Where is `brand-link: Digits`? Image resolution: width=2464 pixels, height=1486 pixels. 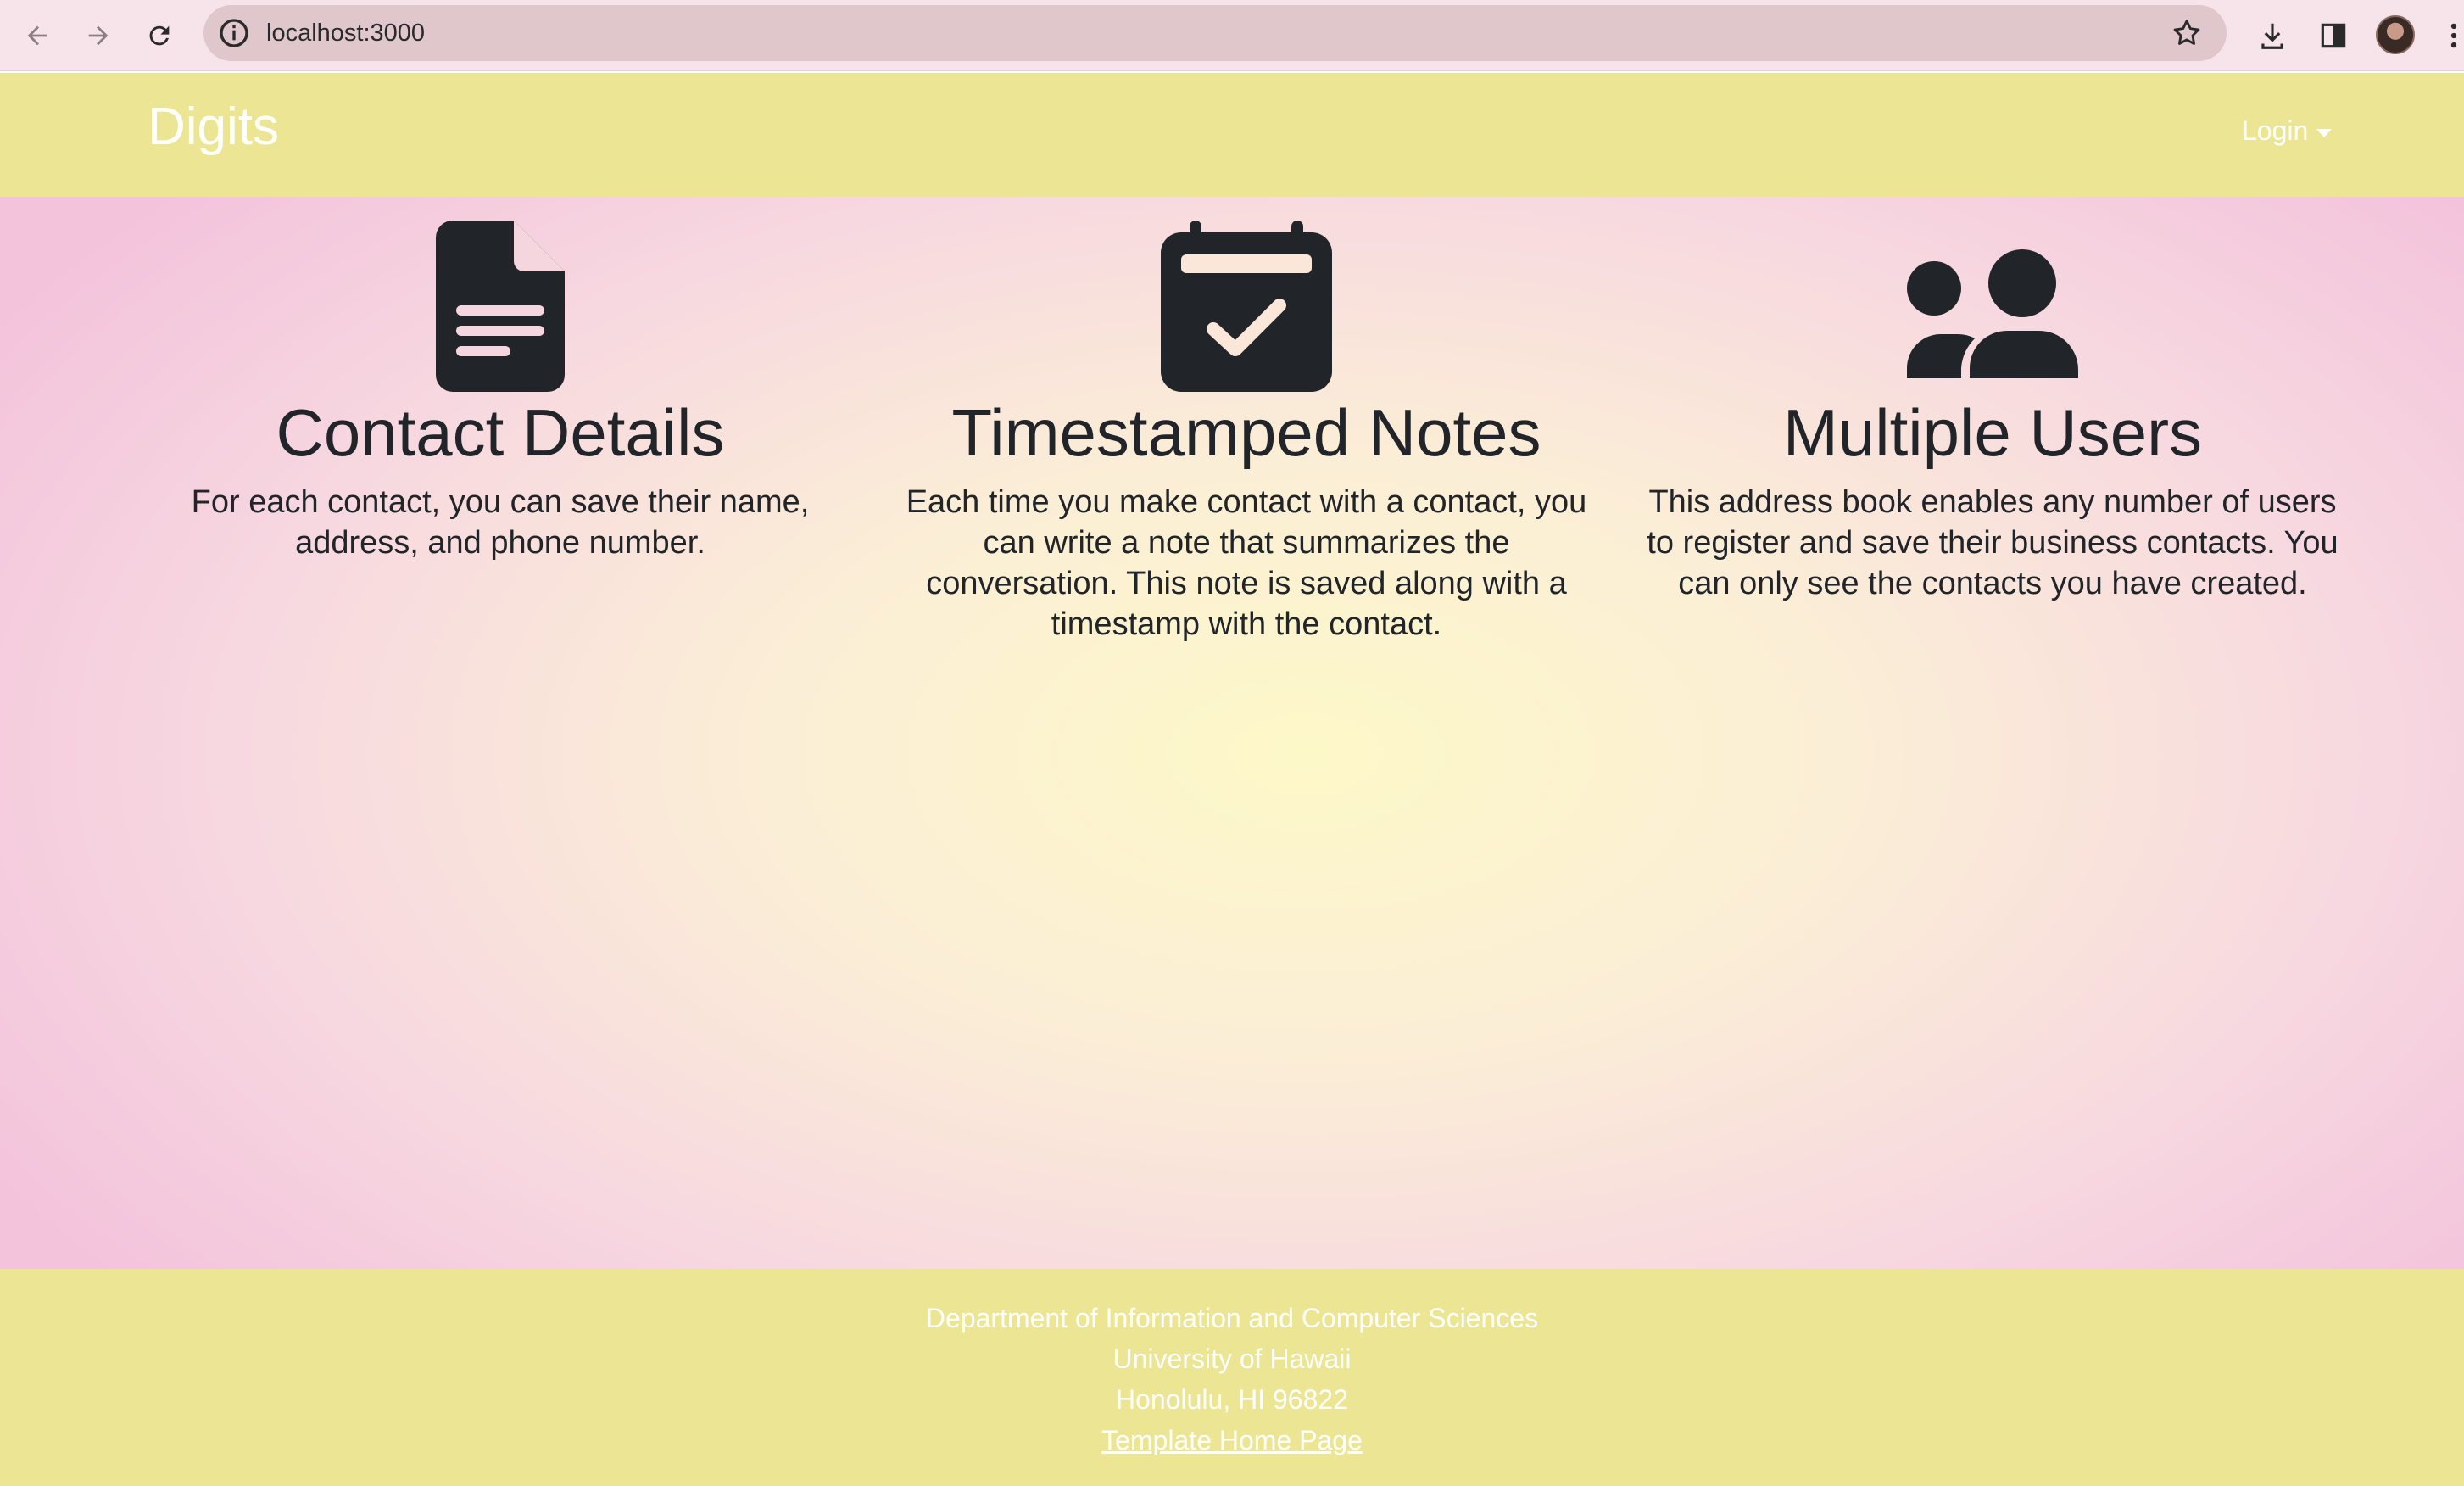 brand-link: Digits is located at coordinates (213, 127).